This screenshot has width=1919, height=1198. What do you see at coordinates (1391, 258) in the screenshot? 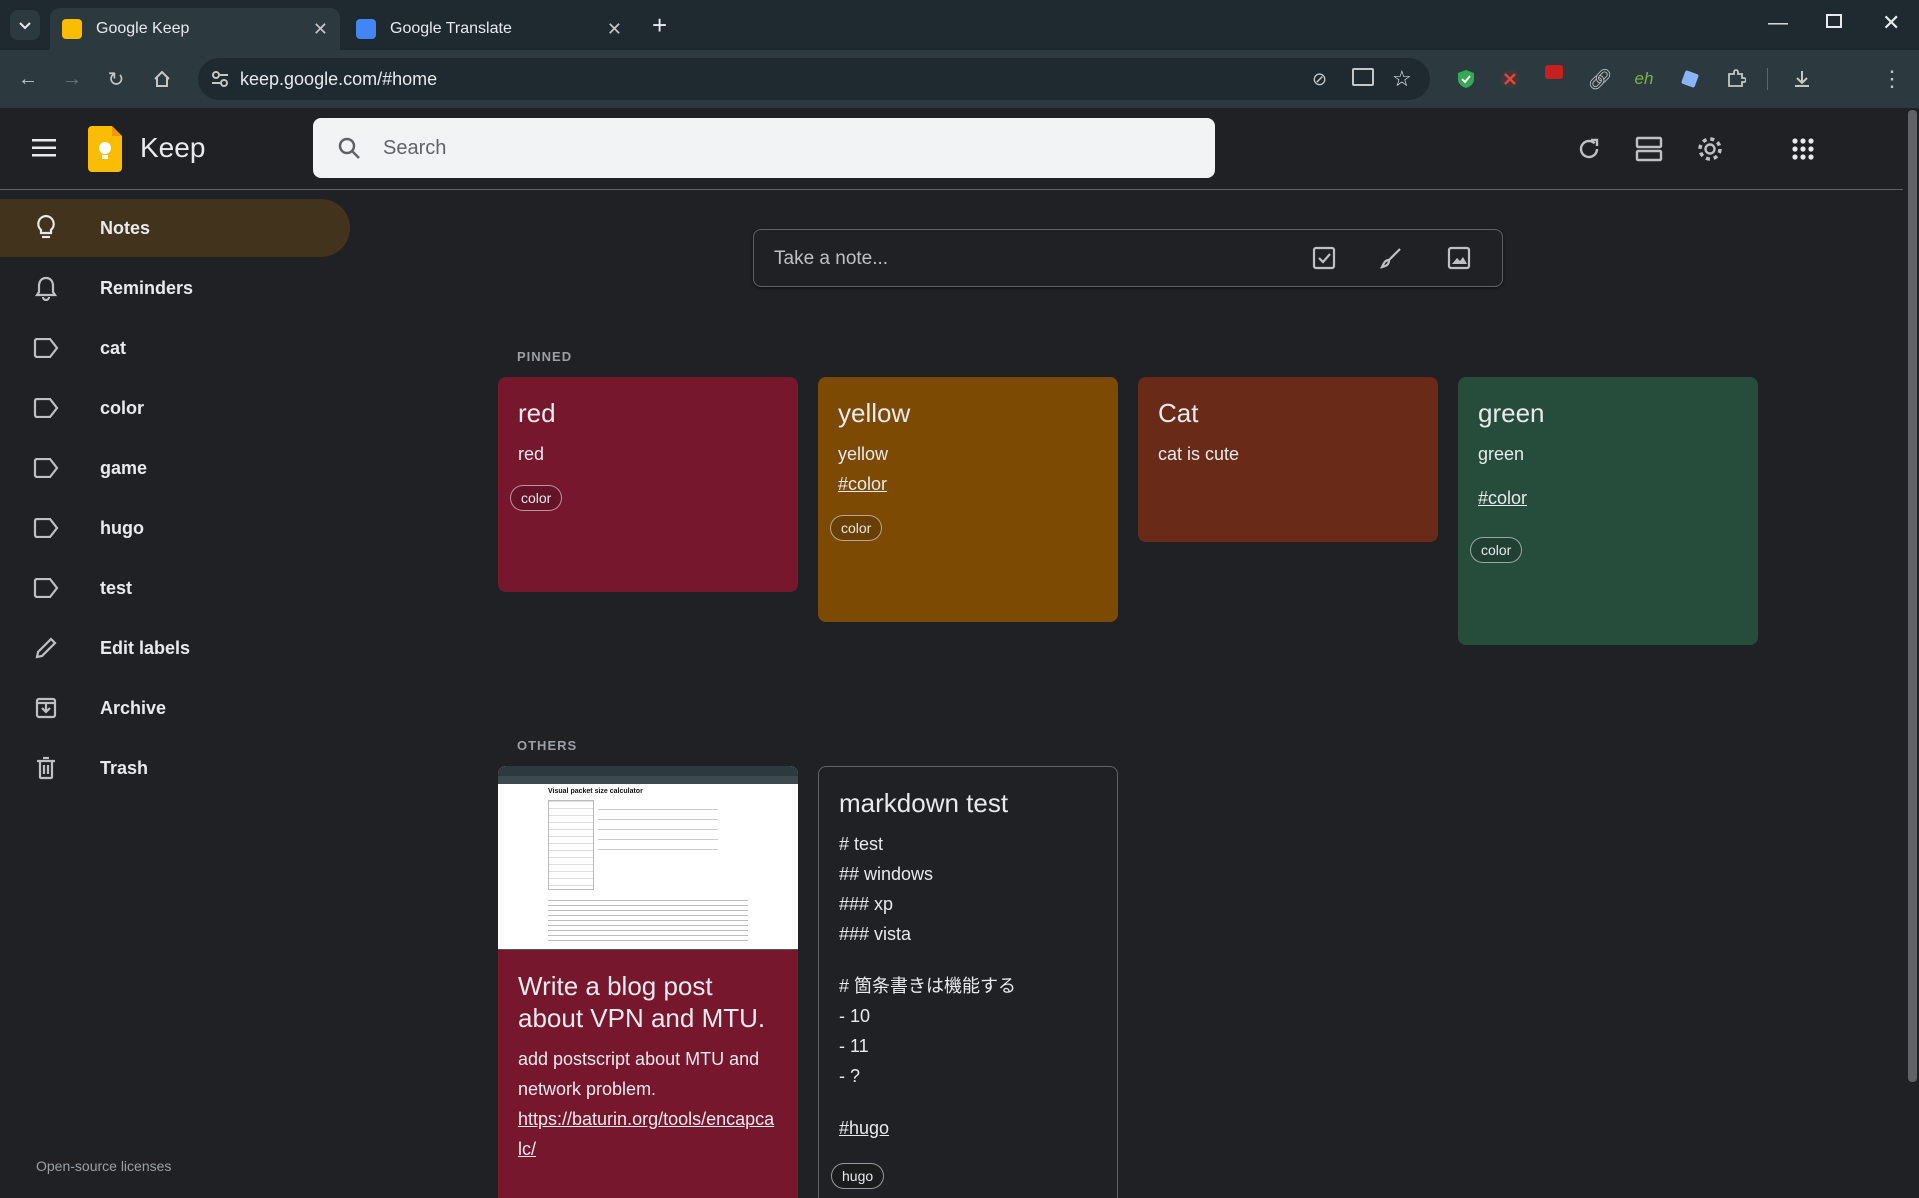
I see `new-drawing-icon` at bounding box center [1391, 258].